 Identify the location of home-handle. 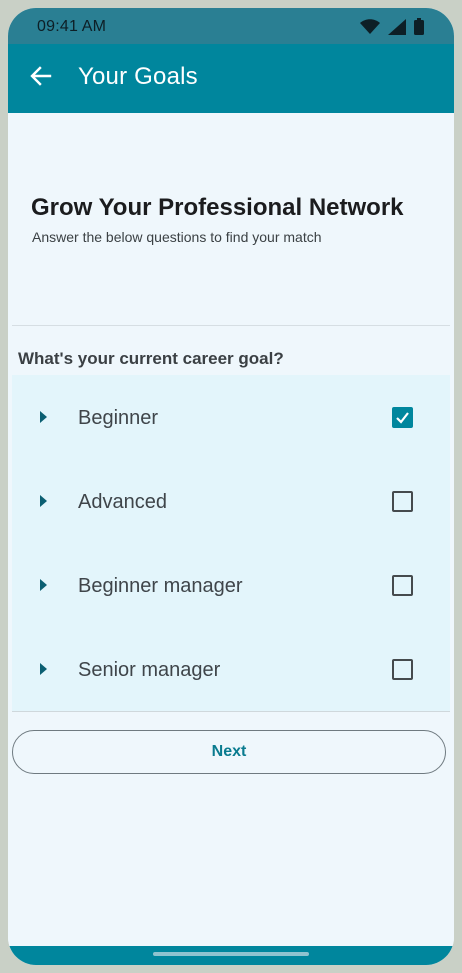
(231, 954).